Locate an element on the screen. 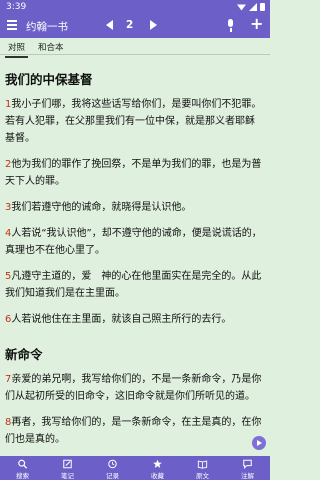 Image resolution: width=320 pixels, height=480 pixels. version-tabs: 对照 和合本 is located at coordinates (135, 48).